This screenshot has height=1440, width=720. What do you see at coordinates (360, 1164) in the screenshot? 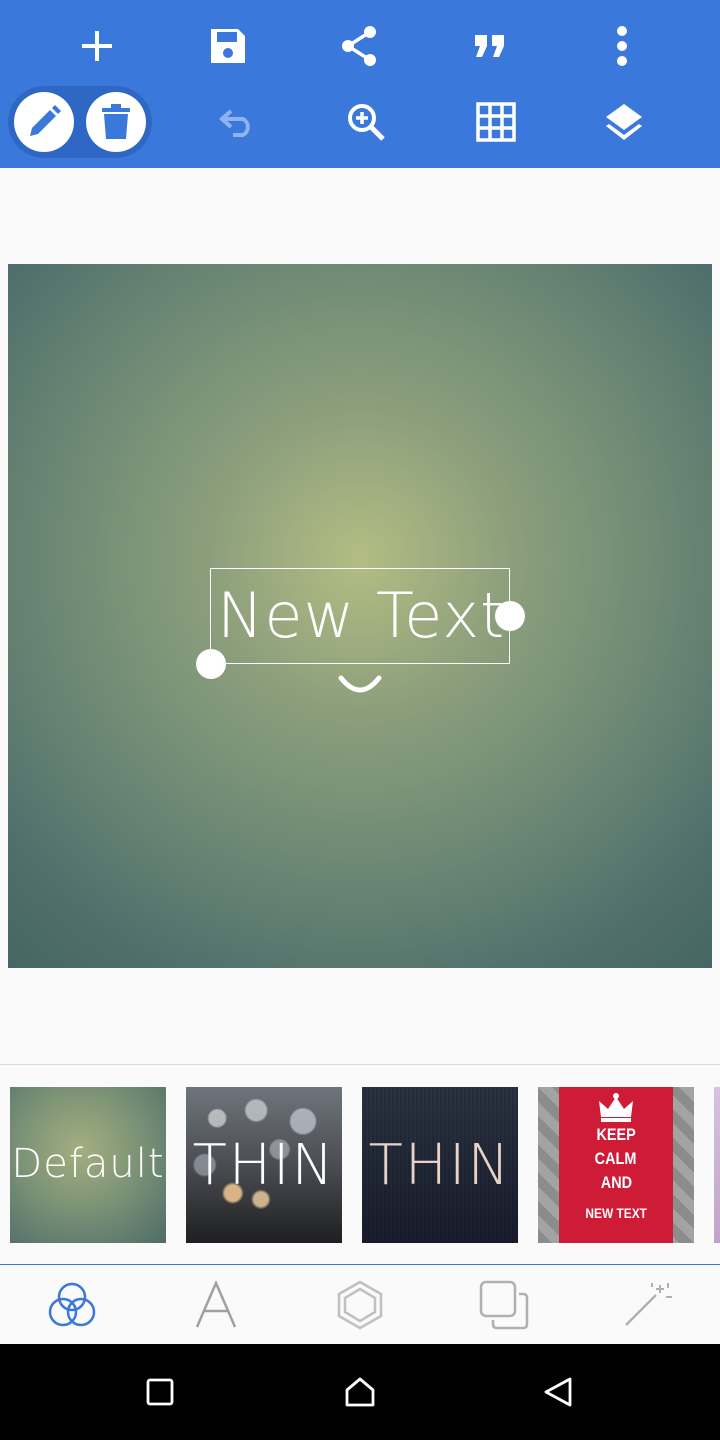
I see `template-strip: Default THIN THIN KEEP CALM AND NEW TEXT` at bounding box center [360, 1164].